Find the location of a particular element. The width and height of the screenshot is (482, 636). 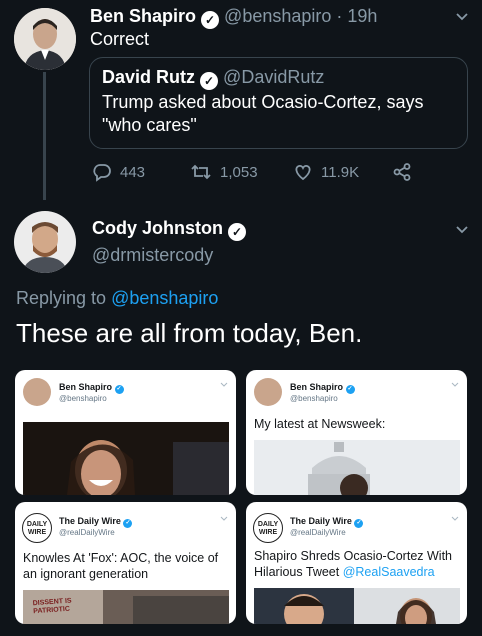

like-icon is located at coordinates (303, 173).